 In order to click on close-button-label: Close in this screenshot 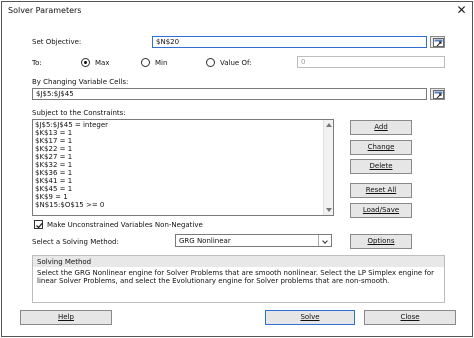, I will do `click(410, 317)`.